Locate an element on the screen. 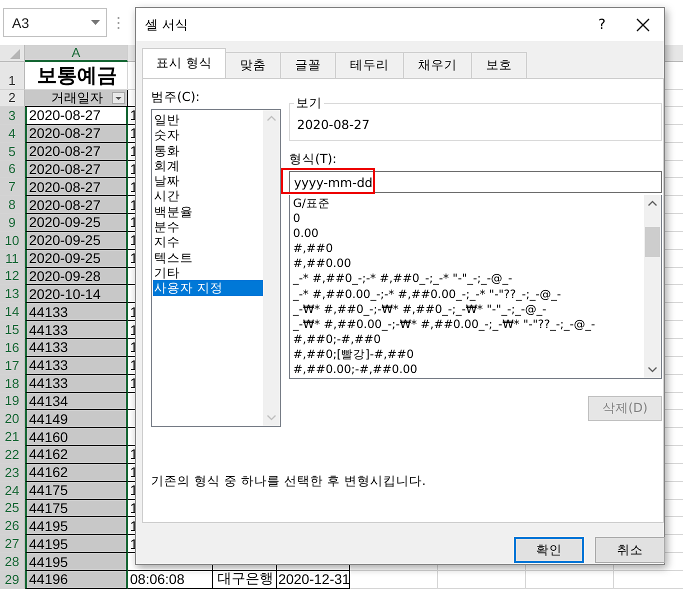  row-number: 10 is located at coordinates (12, 241).